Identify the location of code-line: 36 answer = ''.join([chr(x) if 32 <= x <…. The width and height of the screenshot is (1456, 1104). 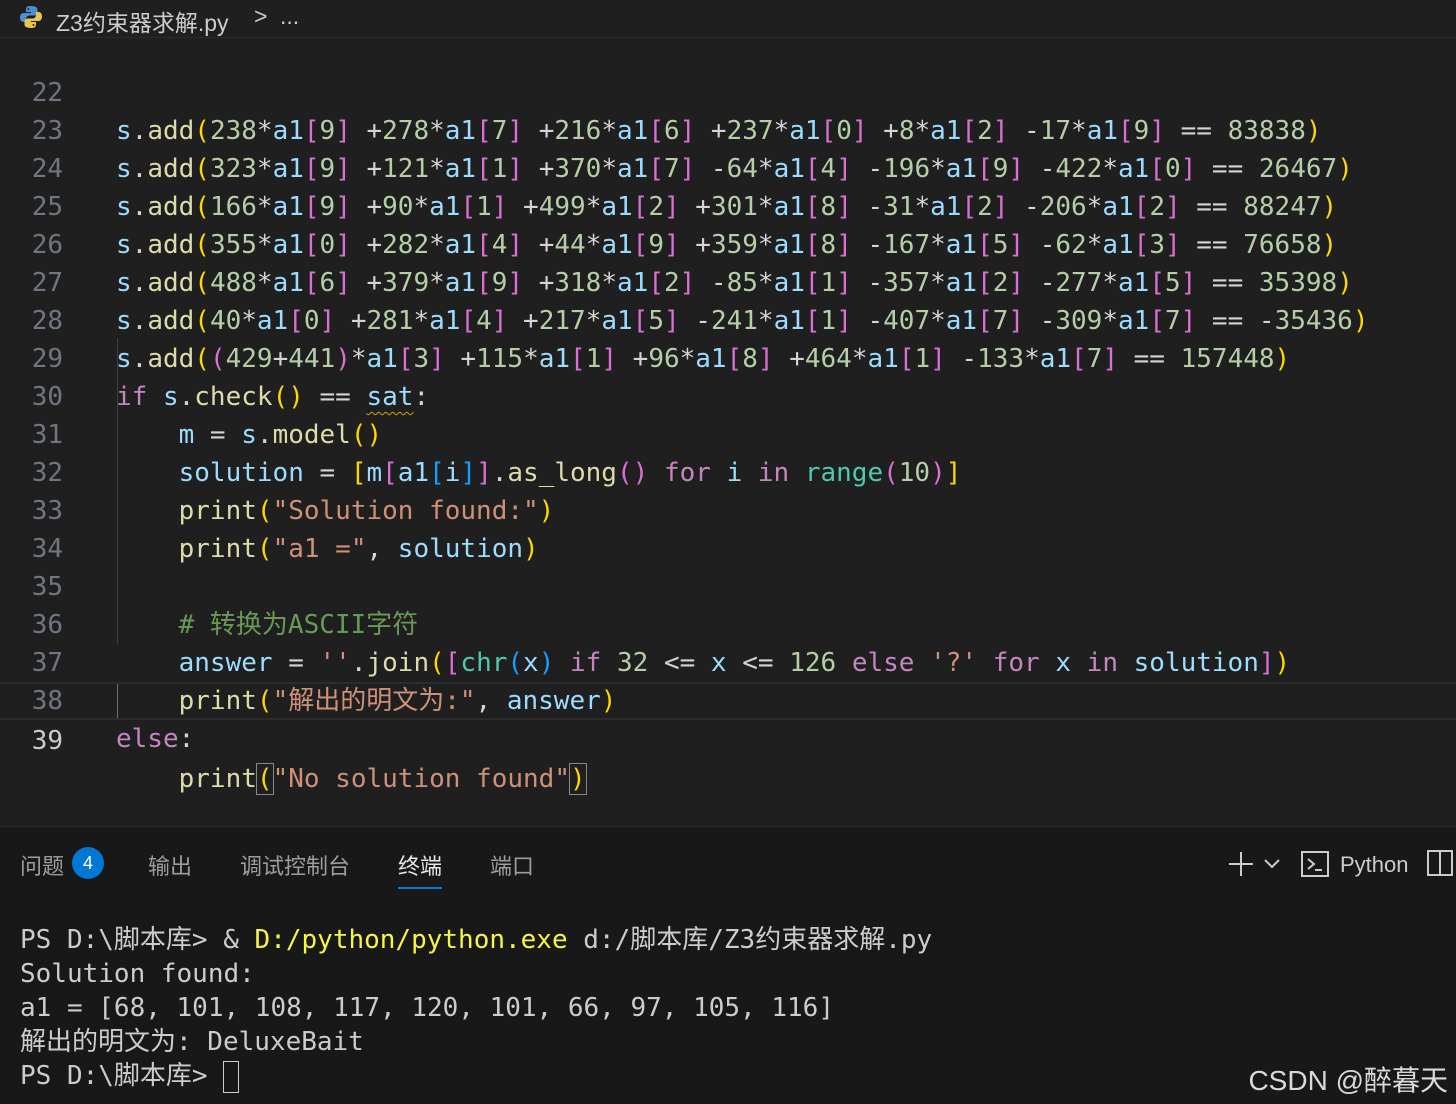
(728, 623).